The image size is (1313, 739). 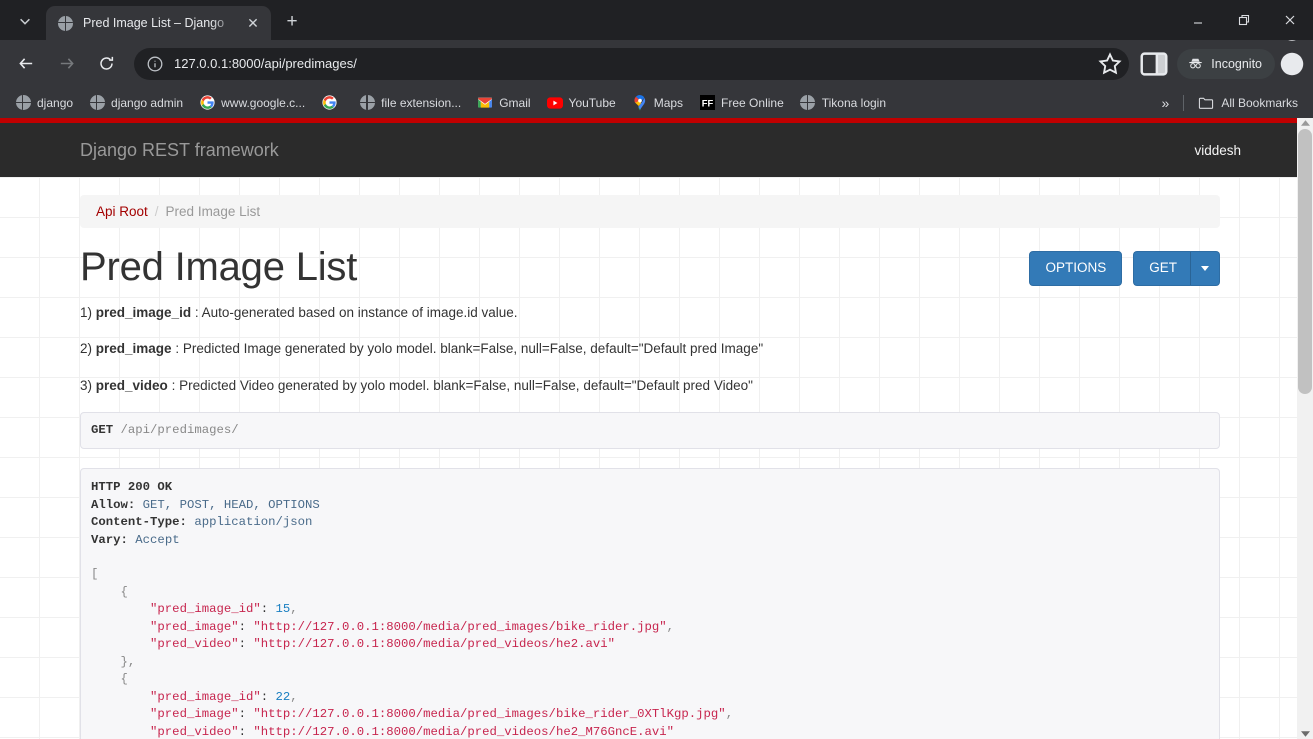 What do you see at coordinates (1305, 261) in the screenshot?
I see `scrollbar-thumb` at bounding box center [1305, 261].